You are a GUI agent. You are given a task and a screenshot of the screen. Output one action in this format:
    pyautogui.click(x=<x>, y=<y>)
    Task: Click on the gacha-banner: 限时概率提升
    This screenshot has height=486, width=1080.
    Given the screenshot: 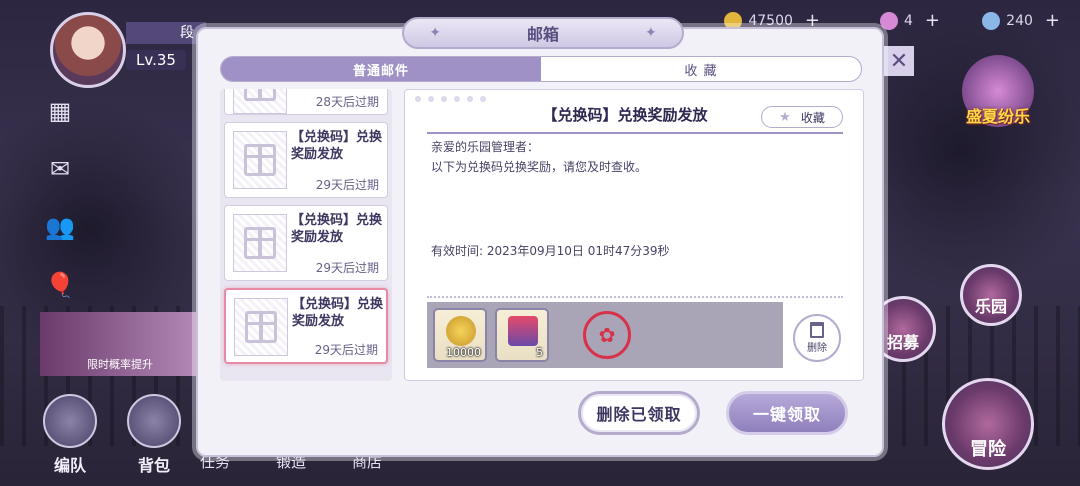 What is the action you would take?
    pyautogui.click(x=120, y=344)
    